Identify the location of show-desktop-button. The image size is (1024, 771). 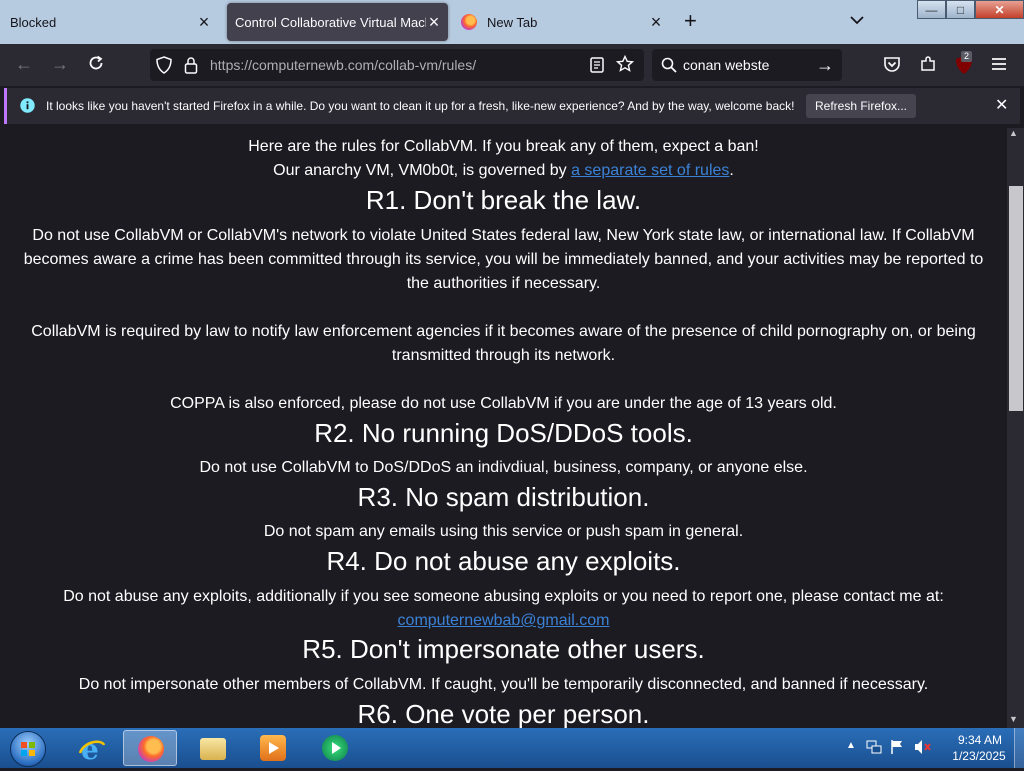
(1019, 748).